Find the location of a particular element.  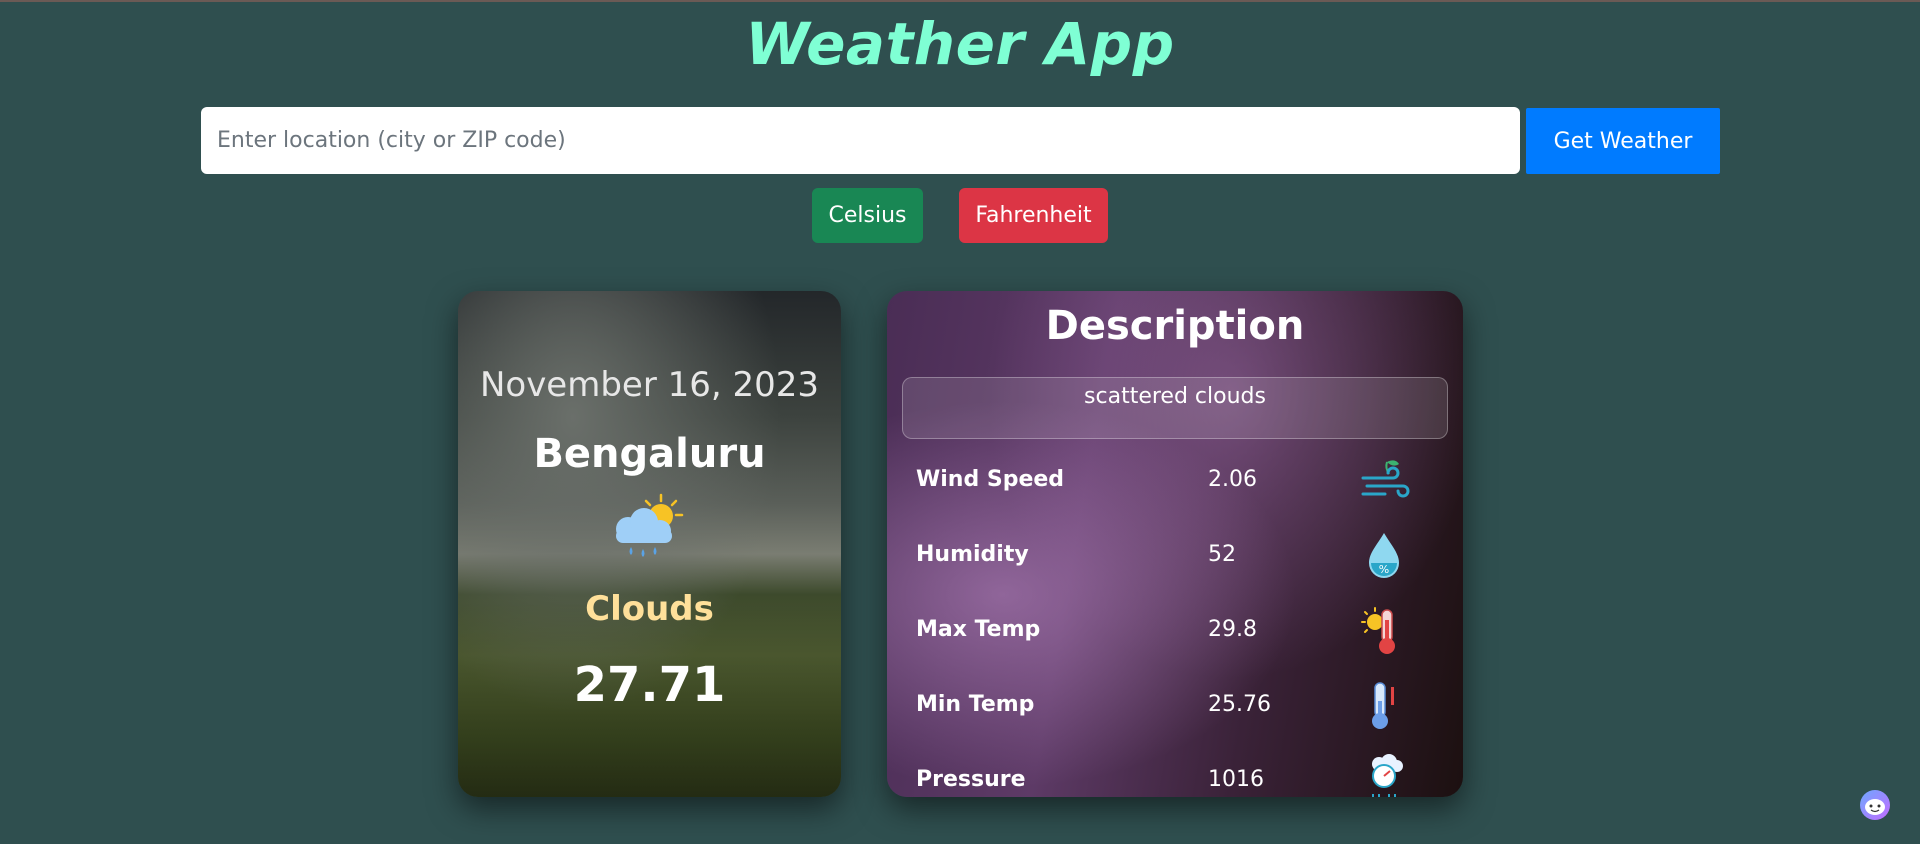

stat-row-wind-speed: Wind Speed 2.06 is located at coordinates (1175, 484).